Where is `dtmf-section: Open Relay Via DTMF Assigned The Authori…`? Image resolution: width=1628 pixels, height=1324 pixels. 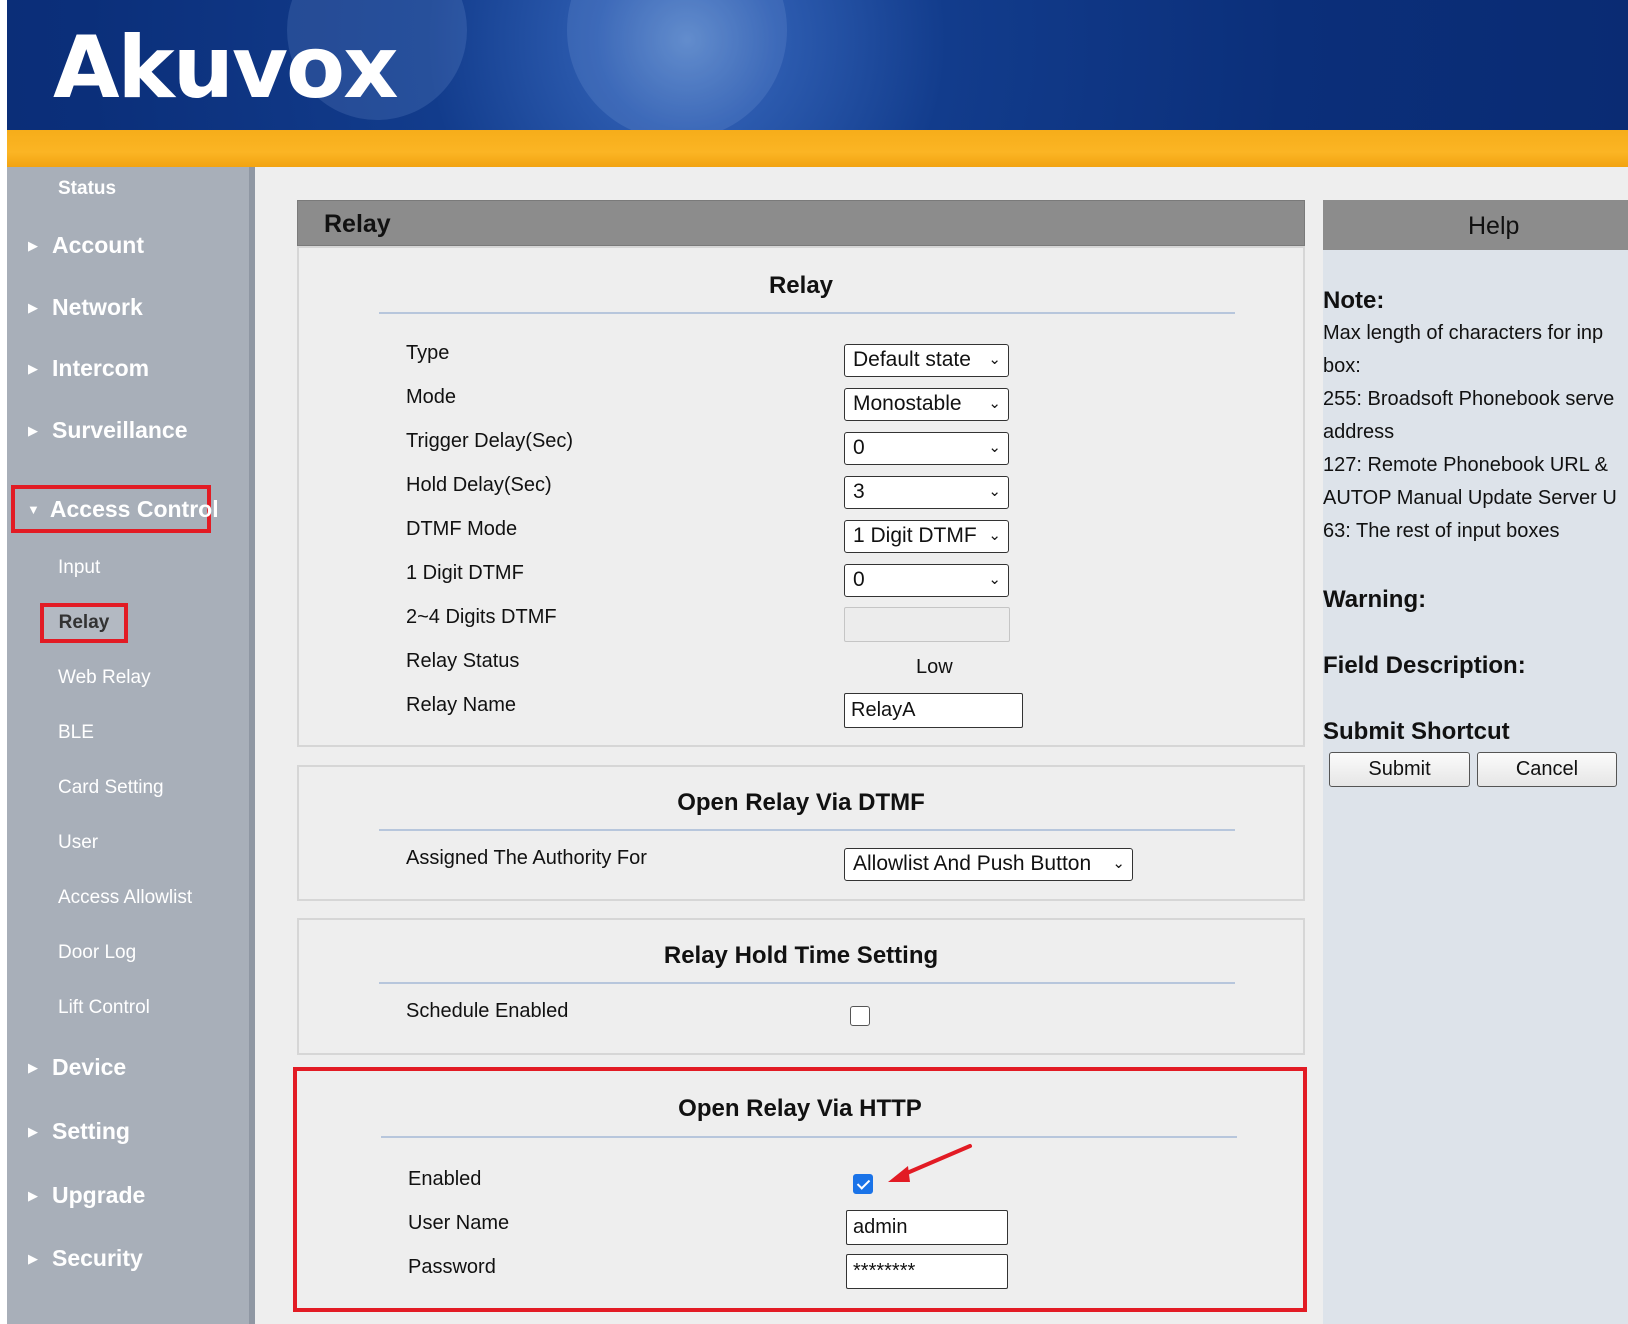
dtmf-section: Open Relay Via DTMF Assigned The Authori… is located at coordinates (801, 833).